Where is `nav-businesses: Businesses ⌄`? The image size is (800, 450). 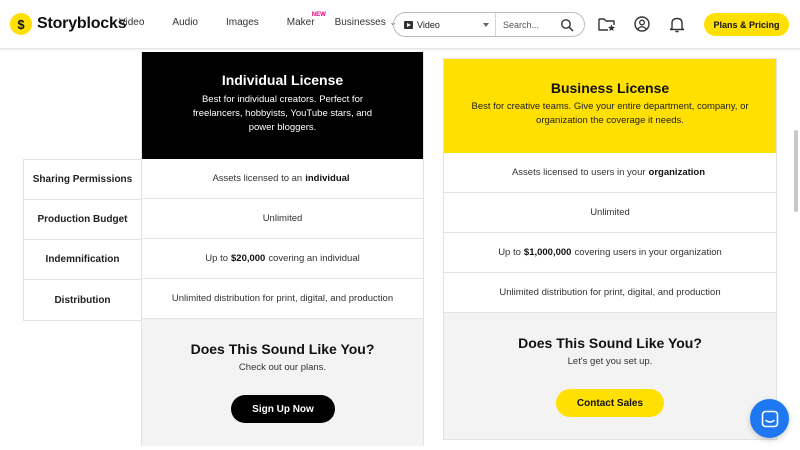 nav-businesses: Businesses ⌄ is located at coordinates (366, 22).